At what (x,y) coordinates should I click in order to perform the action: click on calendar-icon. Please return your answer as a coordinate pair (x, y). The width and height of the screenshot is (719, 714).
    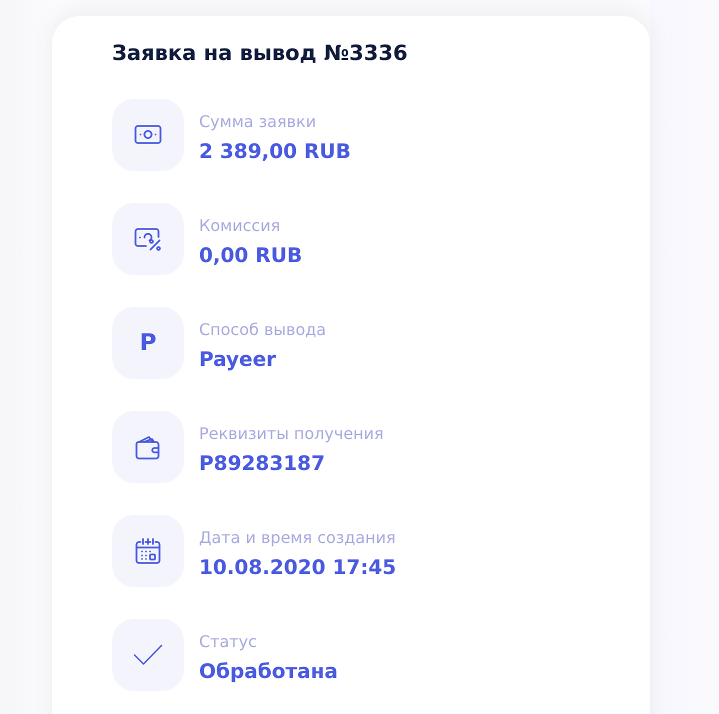
    Looking at the image, I should click on (148, 551).